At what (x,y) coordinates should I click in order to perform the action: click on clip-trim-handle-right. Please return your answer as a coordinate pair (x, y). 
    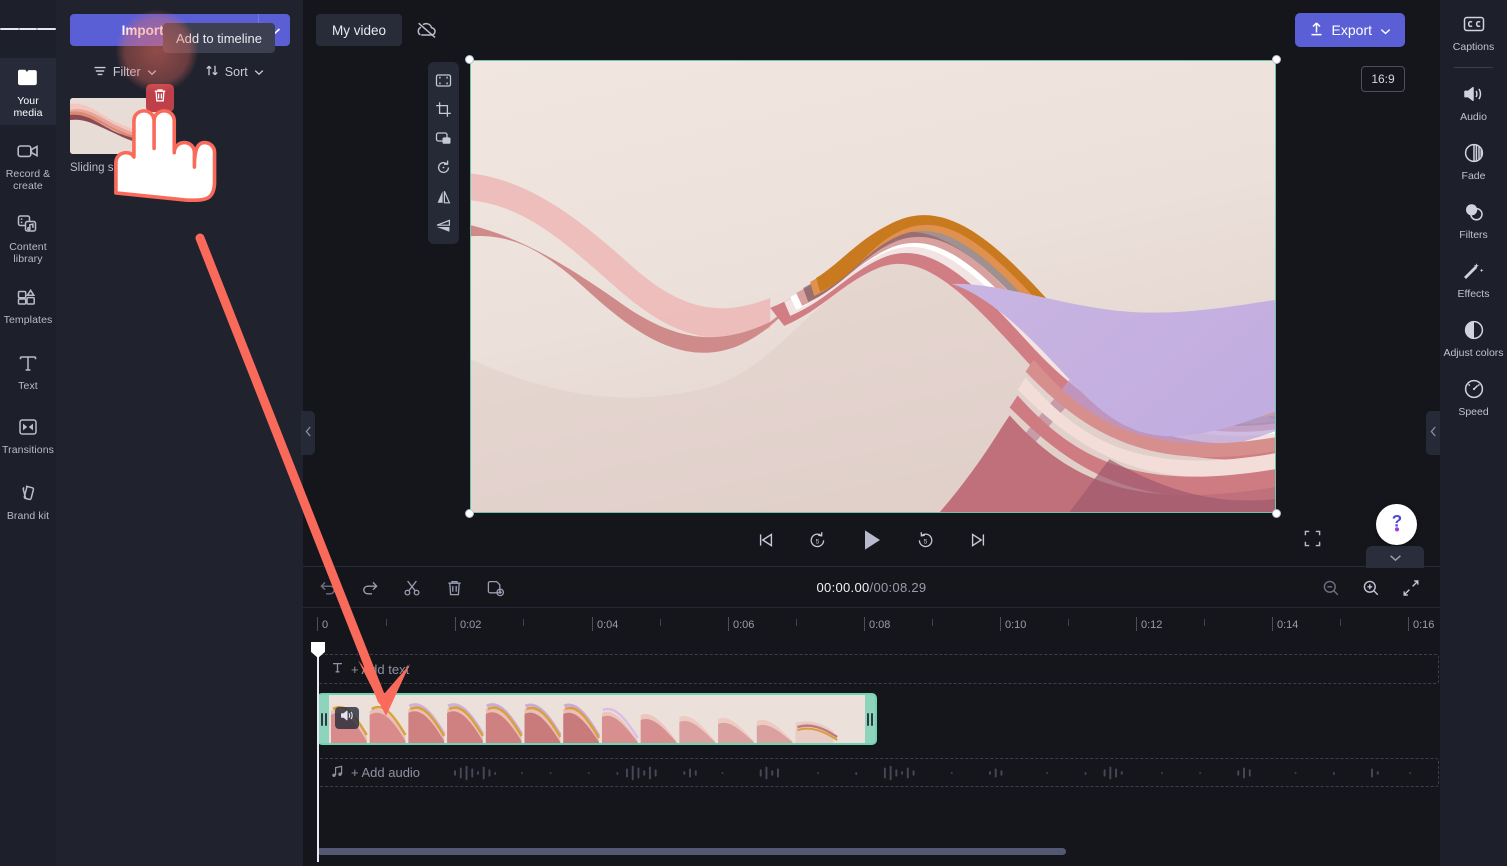
    Looking at the image, I should click on (870, 719).